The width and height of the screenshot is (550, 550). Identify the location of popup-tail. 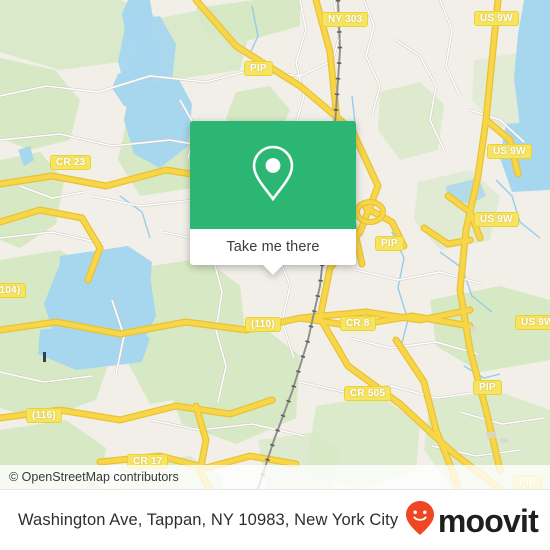
(273, 269).